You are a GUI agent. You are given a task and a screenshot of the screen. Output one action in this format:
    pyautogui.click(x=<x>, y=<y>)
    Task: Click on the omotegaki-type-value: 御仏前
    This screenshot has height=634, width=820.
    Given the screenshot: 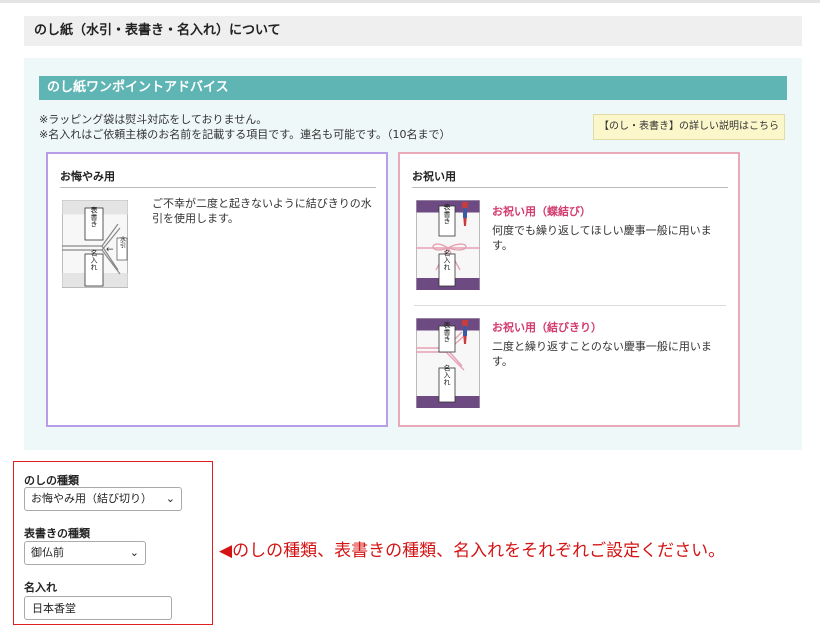 What is the action you would take?
    pyautogui.click(x=47, y=552)
    